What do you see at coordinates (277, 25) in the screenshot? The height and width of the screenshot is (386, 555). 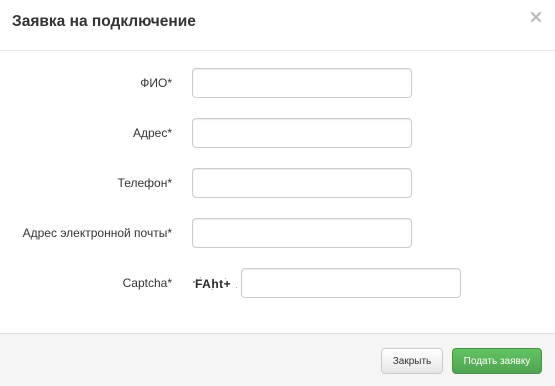 I see `modal-header: Заявка на подключение` at bounding box center [277, 25].